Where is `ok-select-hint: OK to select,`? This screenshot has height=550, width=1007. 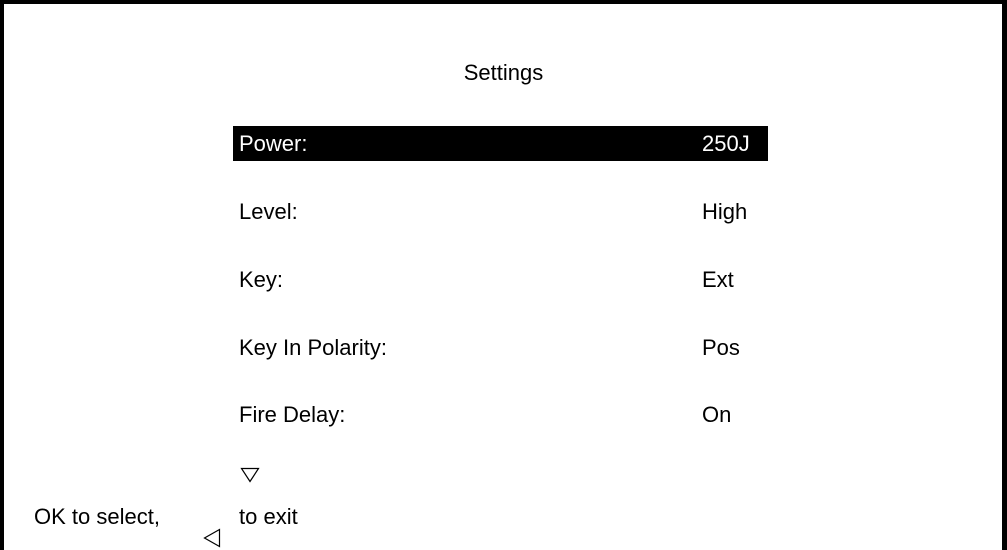
ok-select-hint: OK to select, is located at coordinates (97, 516).